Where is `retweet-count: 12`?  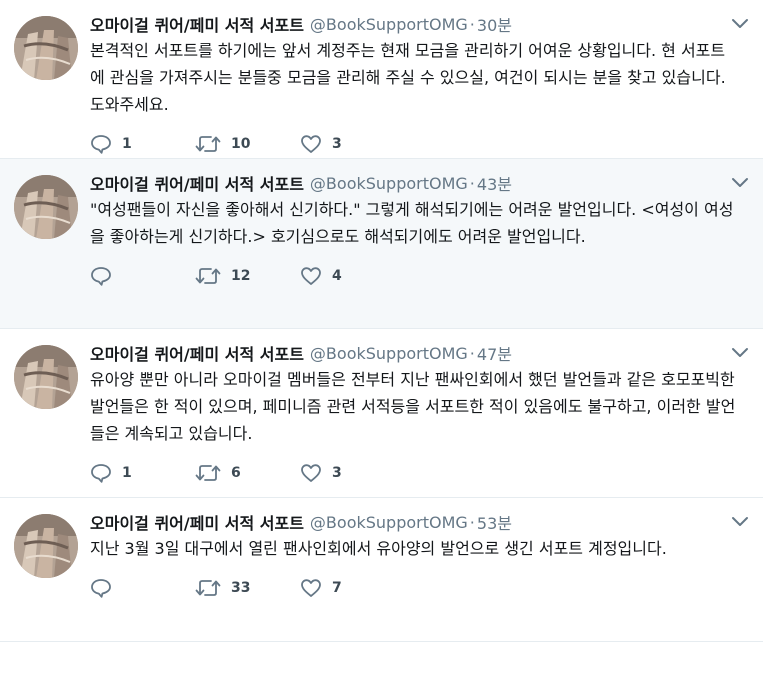 retweet-count: 12 is located at coordinates (241, 276).